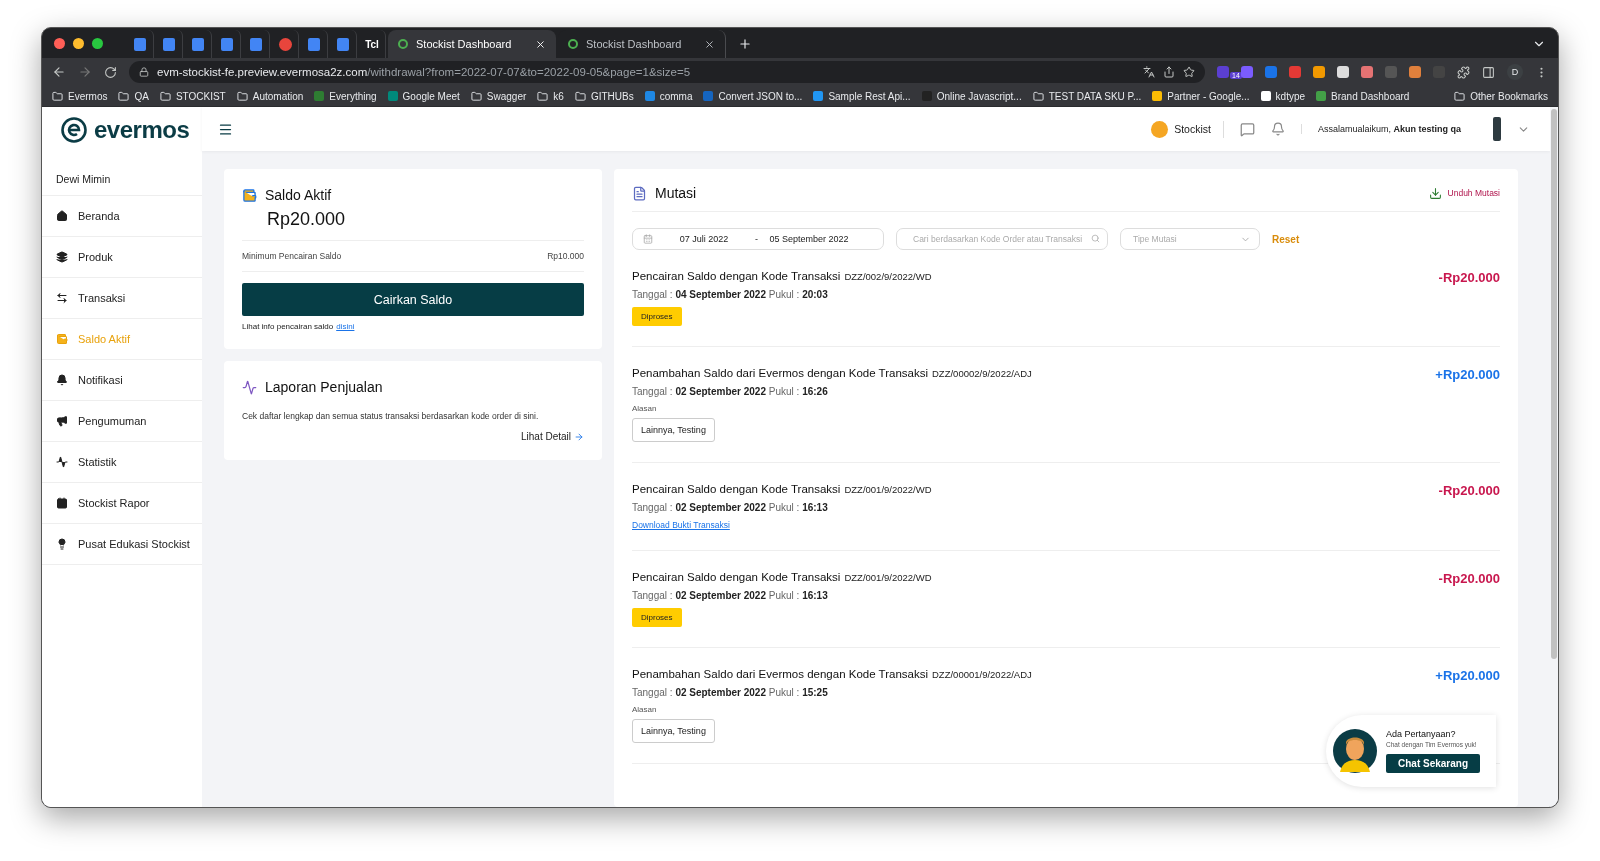 The height and width of the screenshot is (861, 1600). Describe the element at coordinates (391, 416) in the screenshot. I see `report-description: Cek daftar lengkap dan semua status transaksi berdasarkan kode order di sini.` at that location.